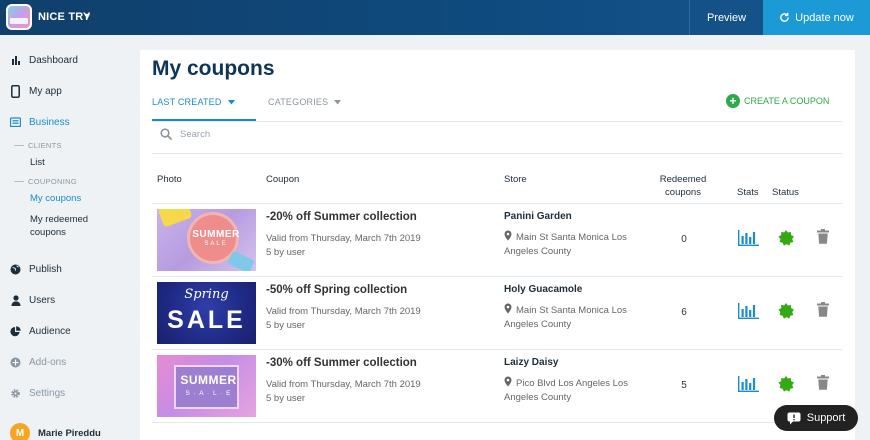  Describe the element at coordinates (20, 431) in the screenshot. I see `avatar: M` at that location.